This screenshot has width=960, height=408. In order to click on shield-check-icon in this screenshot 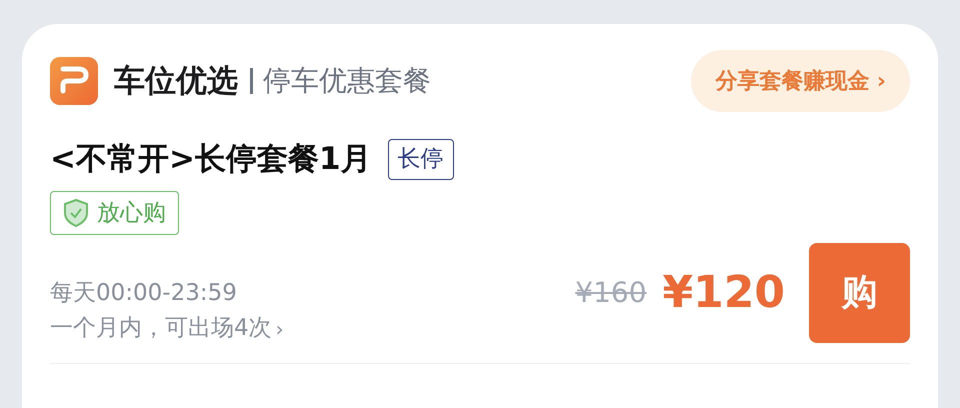, I will do `click(76, 212)`.